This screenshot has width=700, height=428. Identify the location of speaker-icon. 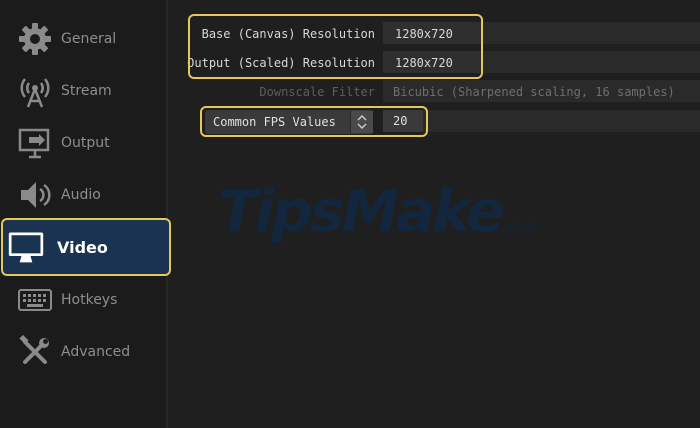
(35, 195).